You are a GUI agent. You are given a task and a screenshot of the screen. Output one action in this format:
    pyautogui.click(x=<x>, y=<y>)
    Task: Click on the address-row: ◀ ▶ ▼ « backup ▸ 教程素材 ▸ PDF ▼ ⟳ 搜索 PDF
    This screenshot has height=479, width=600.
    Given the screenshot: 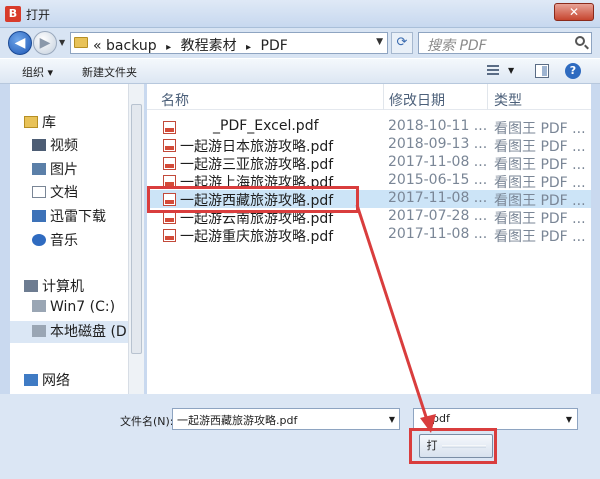 What is the action you would take?
    pyautogui.click(x=300, y=43)
    